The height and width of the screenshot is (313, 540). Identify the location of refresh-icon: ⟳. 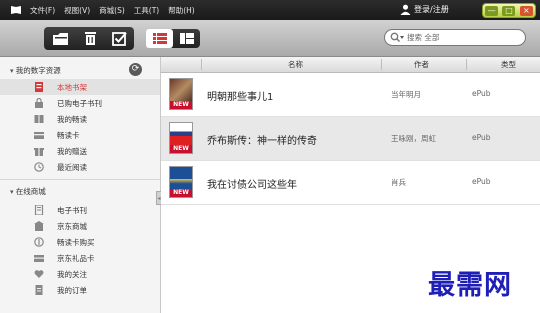
(135, 69).